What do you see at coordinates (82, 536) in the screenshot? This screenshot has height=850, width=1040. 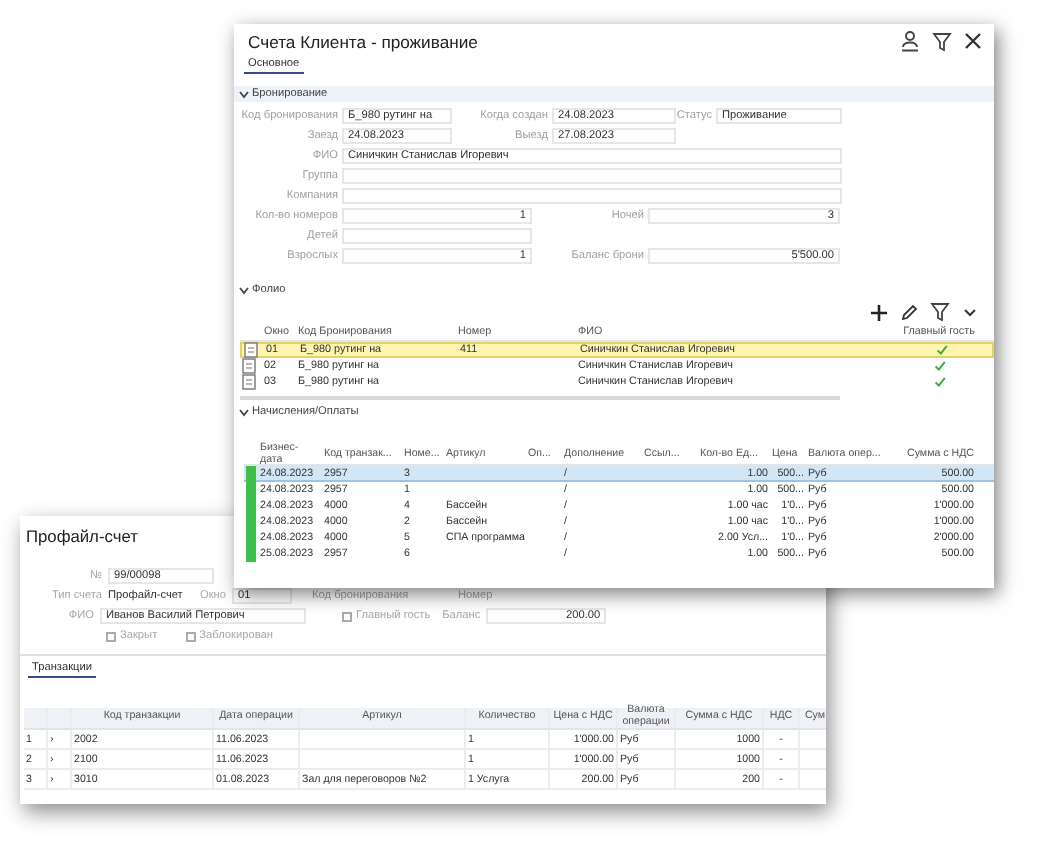 I see `window-title: Профайл-счет` at bounding box center [82, 536].